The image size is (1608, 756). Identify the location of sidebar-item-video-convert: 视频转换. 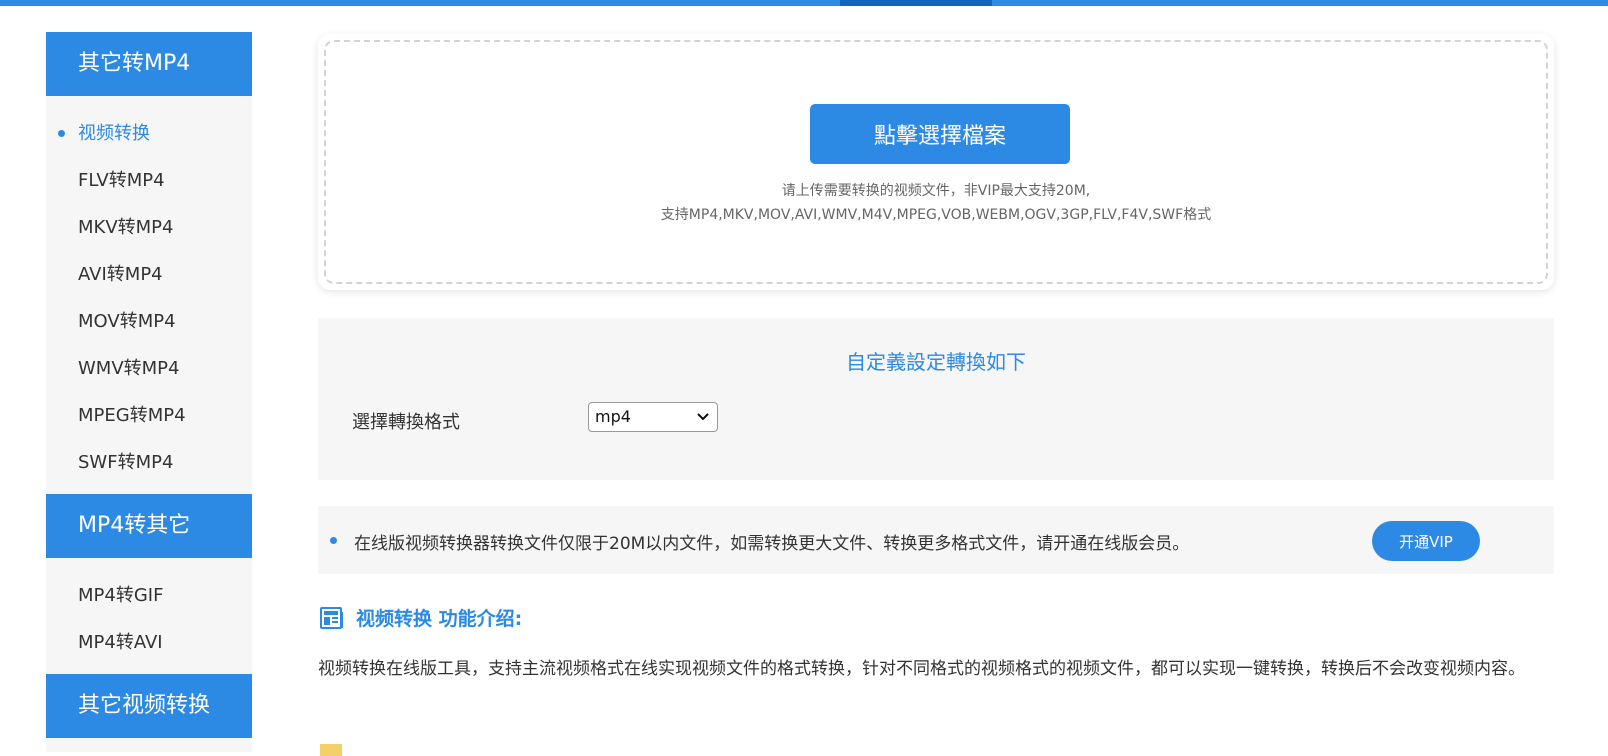
(149, 133).